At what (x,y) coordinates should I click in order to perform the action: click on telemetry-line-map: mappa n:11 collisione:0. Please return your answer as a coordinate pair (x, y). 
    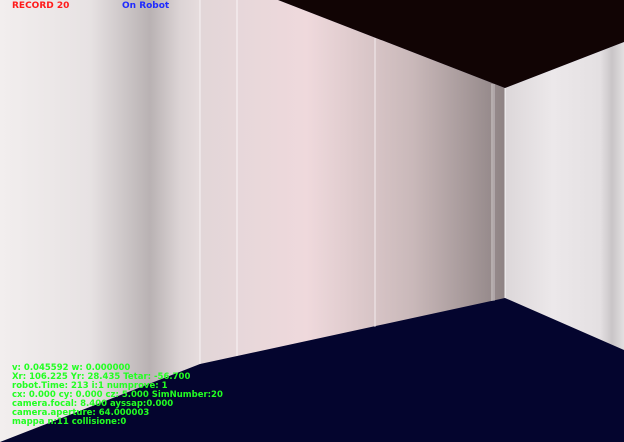
    Looking at the image, I should click on (69, 422).